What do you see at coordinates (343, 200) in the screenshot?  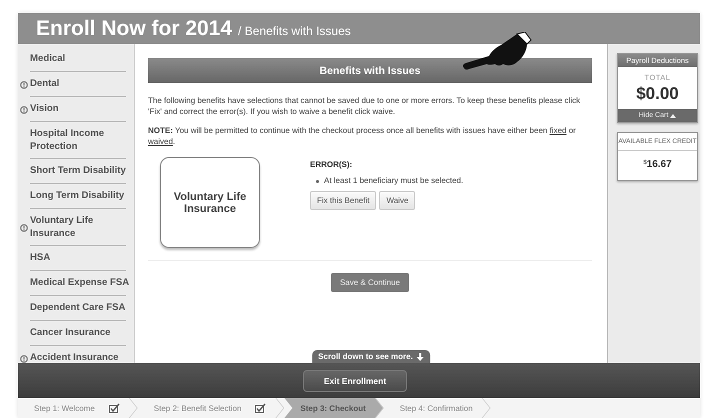 I see `fix-benefit-button: Fix this Benefit` at bounding box center [343, 200].